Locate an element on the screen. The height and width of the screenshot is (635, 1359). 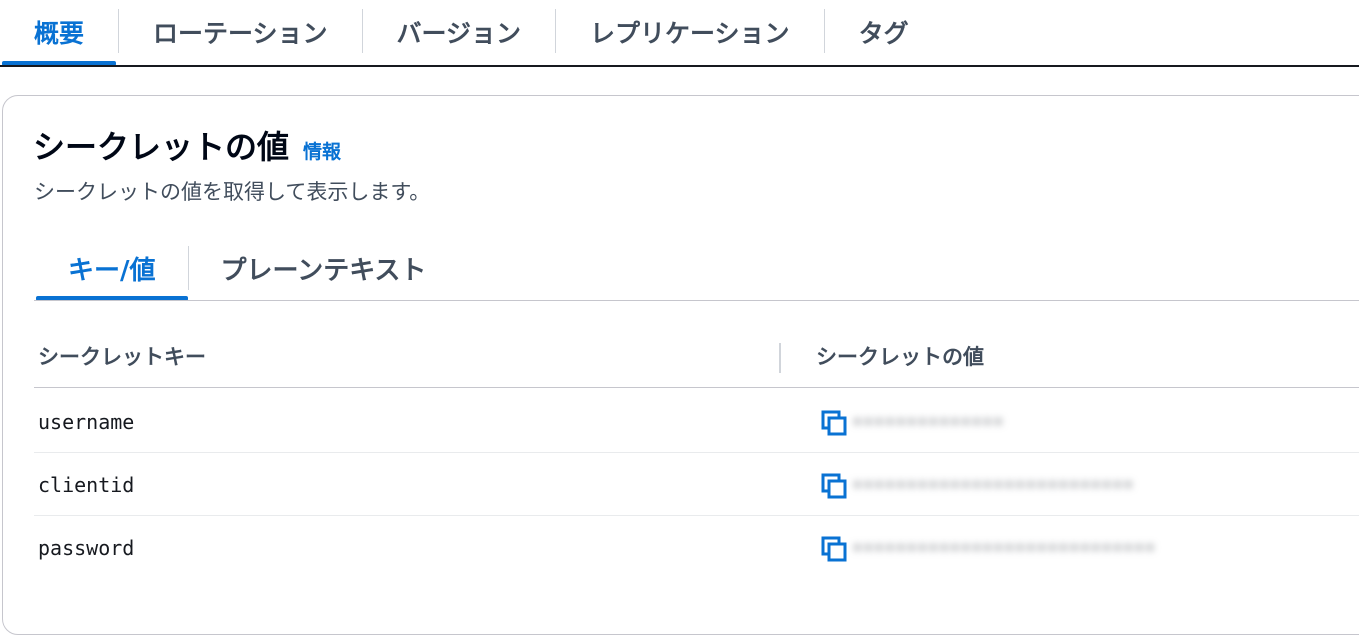
secret-key-cell: username is located at coordinates (86, 422).